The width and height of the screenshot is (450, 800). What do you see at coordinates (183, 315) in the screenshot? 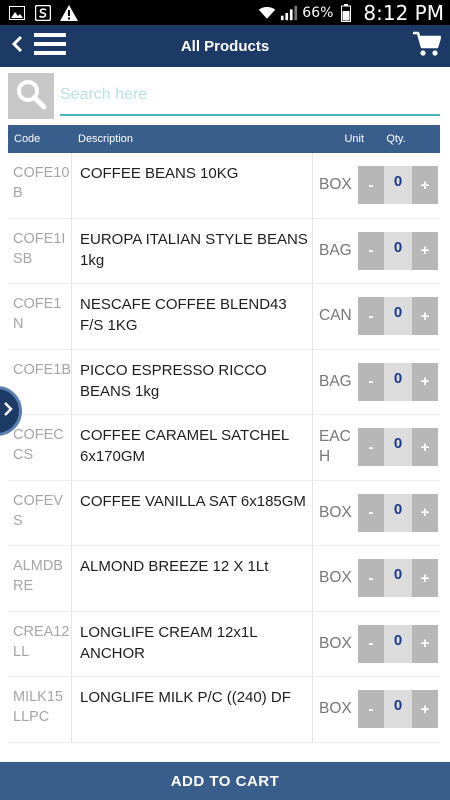
I see `product-description: NESCAFE COFFEE BLEND43 F/S 1KG` at bounding box center [183, 315].